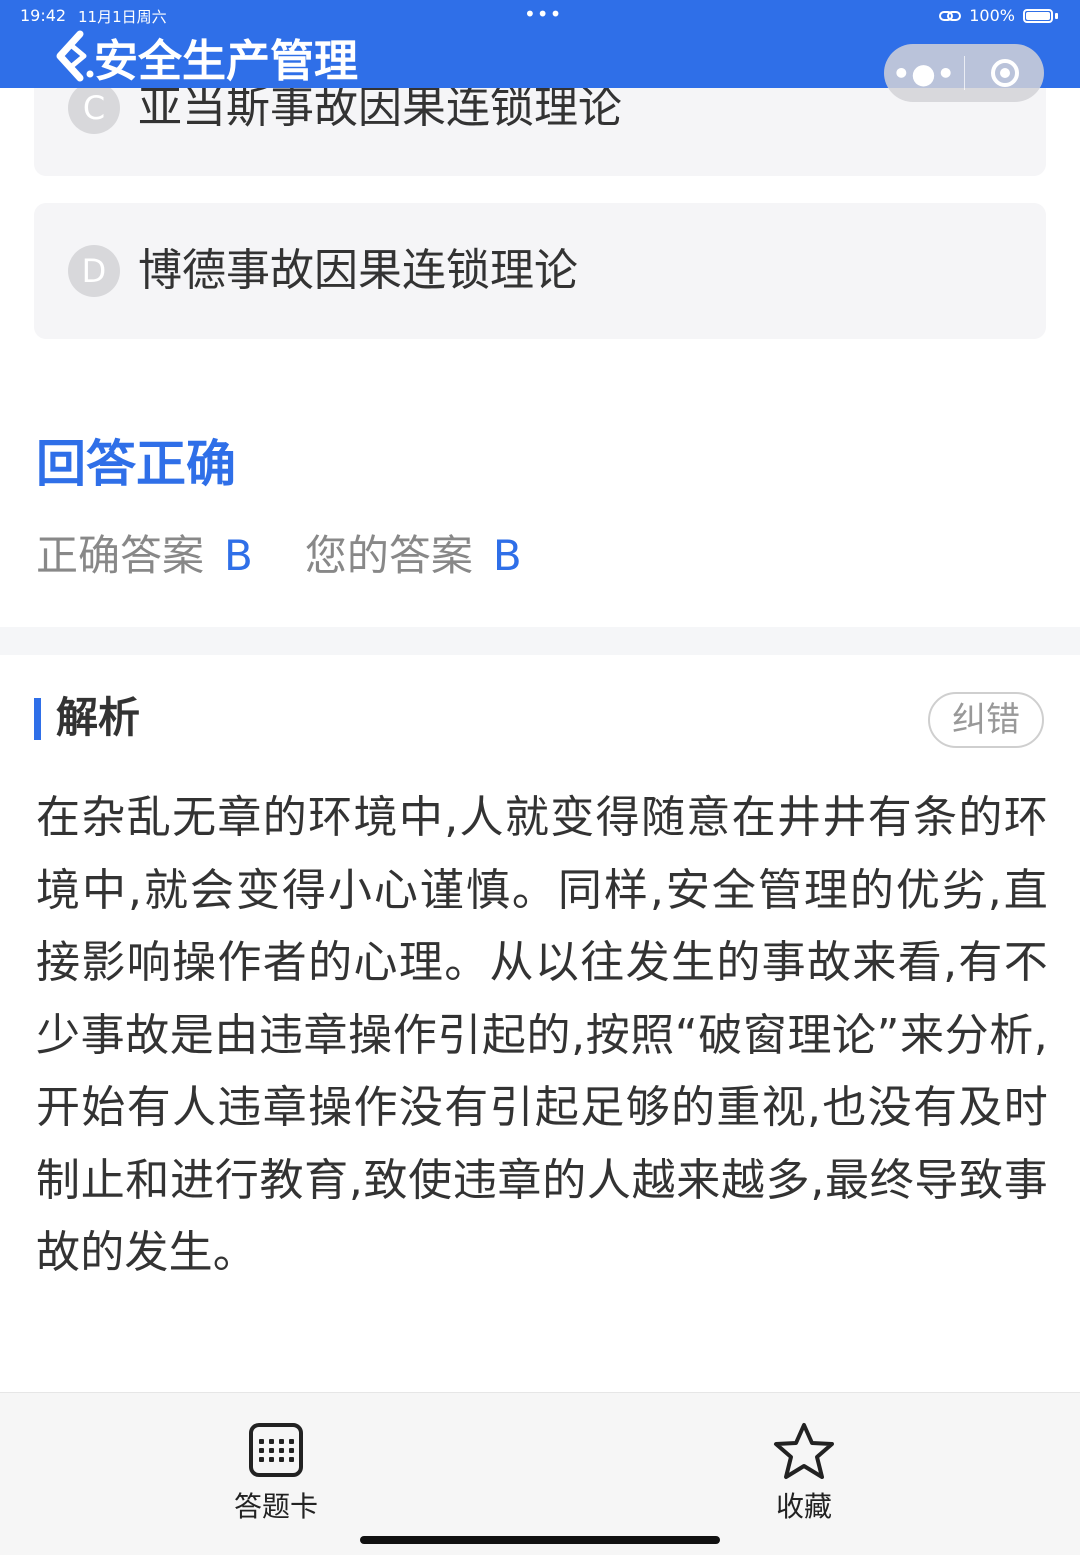 The height and width of the screenshot is (1555, 1080). What do you see at coordinates (98, 717) in the screenshot?
I see `analysis-title: 解析` at bounding box center [98, 717].